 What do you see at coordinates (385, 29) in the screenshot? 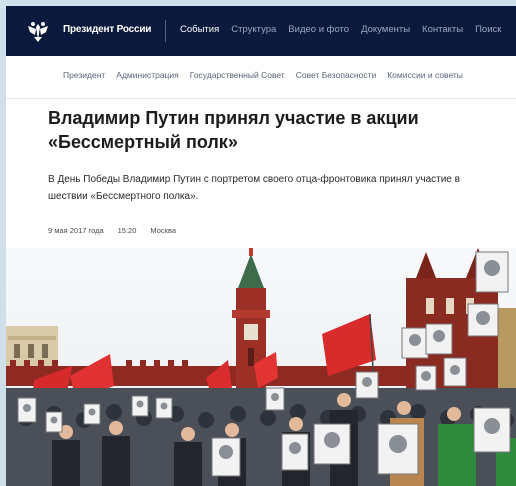
I see `nav-item-documents: Документы` at bounding box center [385, 29].